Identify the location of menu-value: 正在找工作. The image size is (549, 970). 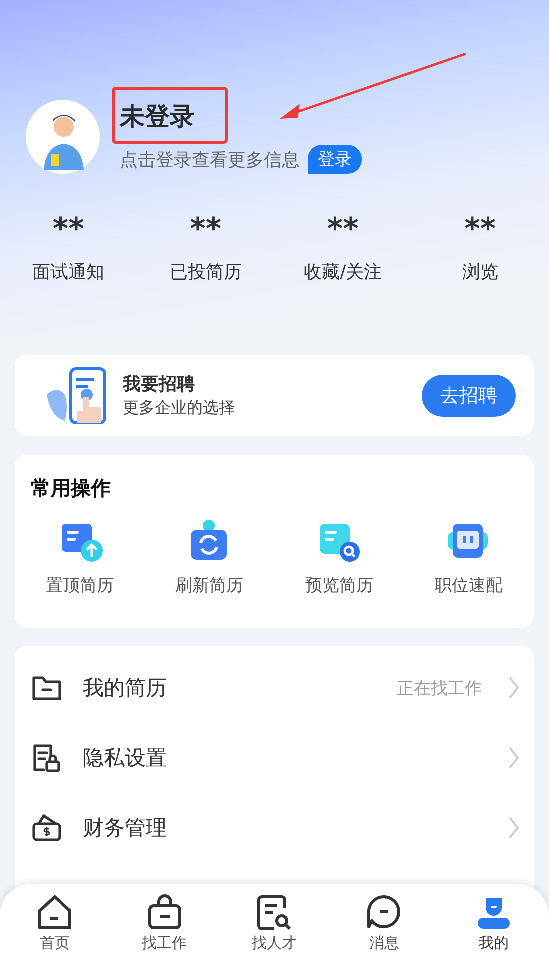
(439, 689).